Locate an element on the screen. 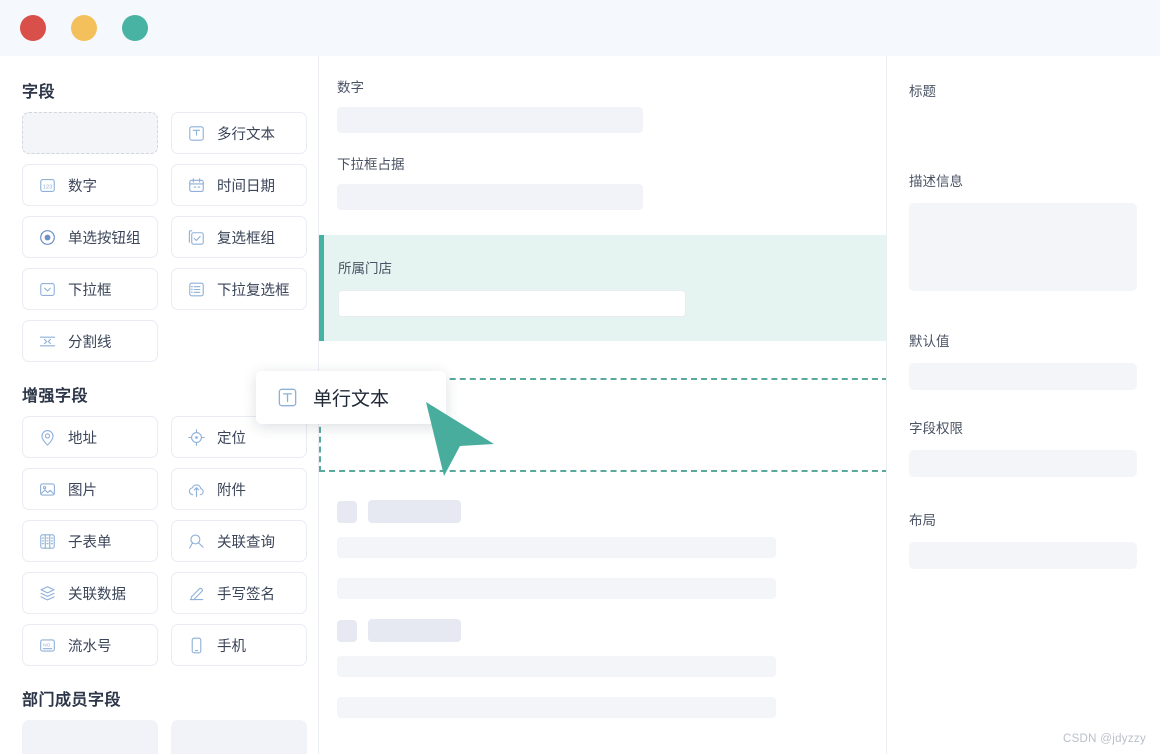 The image size is (1160, 754). property-field-label: 字段权限 is located at coordinates (936, 428).